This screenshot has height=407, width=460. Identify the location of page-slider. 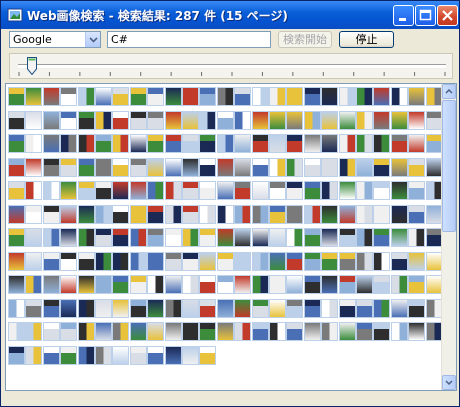
(231, 66).